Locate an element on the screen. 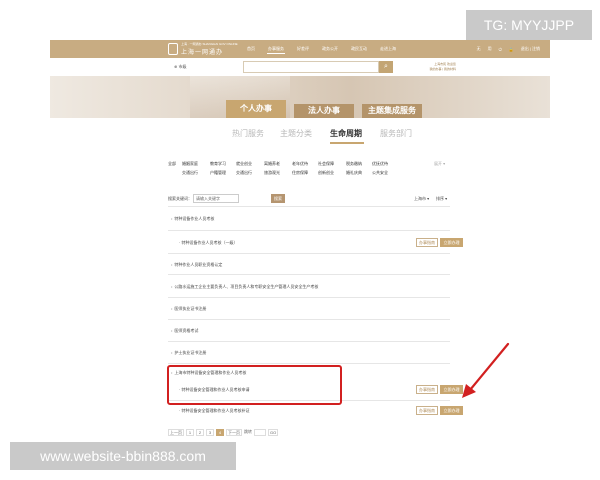  list-item-sub-label: 特种设备安全管理和作业人员考核补证 is located at coordinates (215, 410).